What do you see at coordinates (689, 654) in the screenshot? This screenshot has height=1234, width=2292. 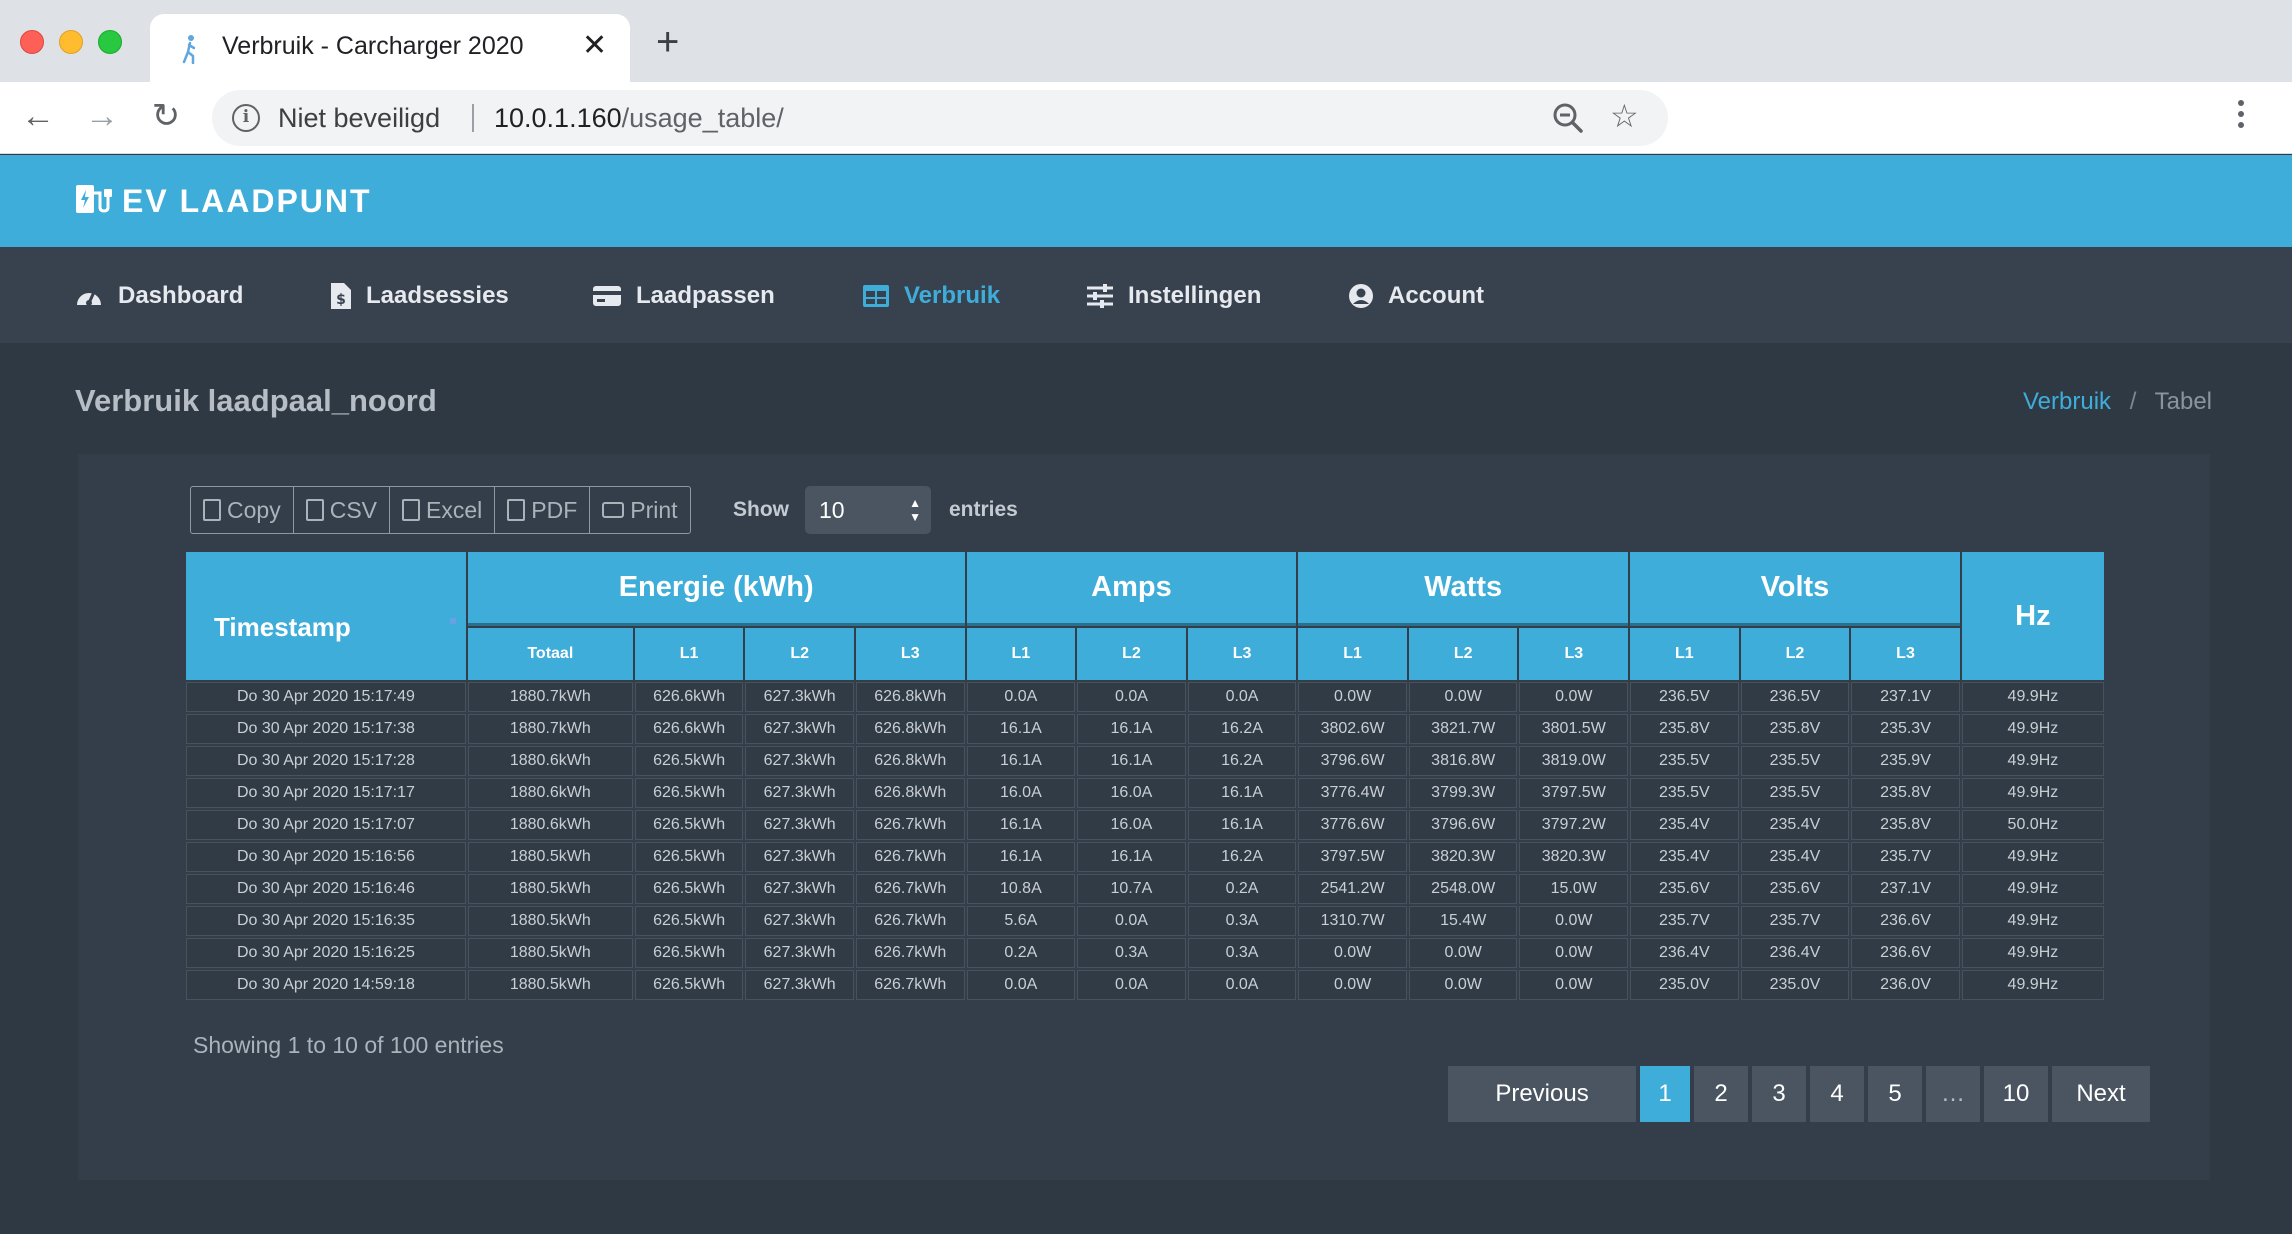 I see `column-header-energy-l1: L1` at bounding box center [689, 654].